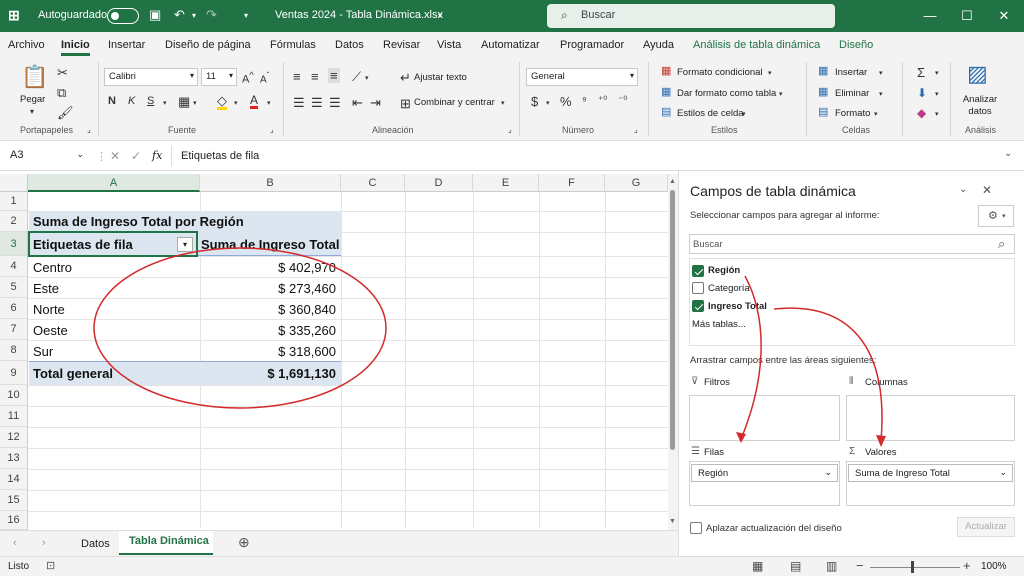 This screenshot has width=1024, height=576. What do you see at coordinates (270, 183) in the screenshot?
I see `column-header: B` at bounding box center [270, 183].